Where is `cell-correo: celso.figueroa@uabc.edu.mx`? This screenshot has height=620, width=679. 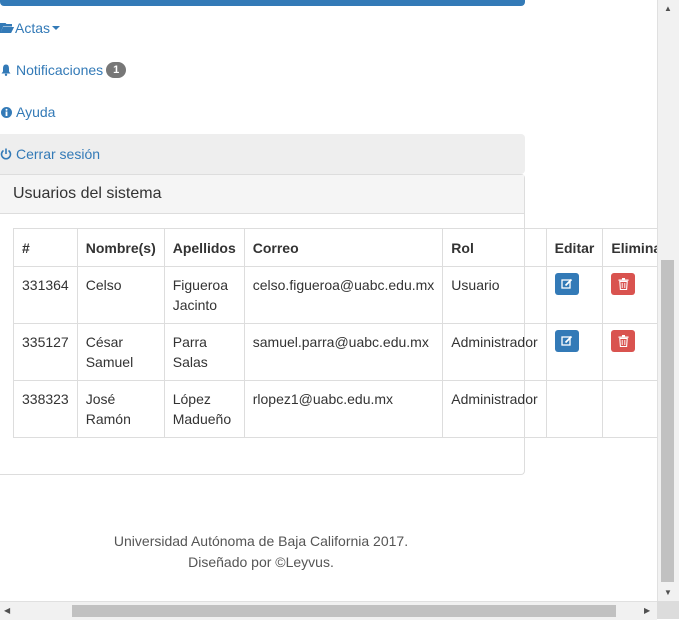 cell-correo: celso.figueroa@uabc.edu.mx is located at coordinates (343, 295).